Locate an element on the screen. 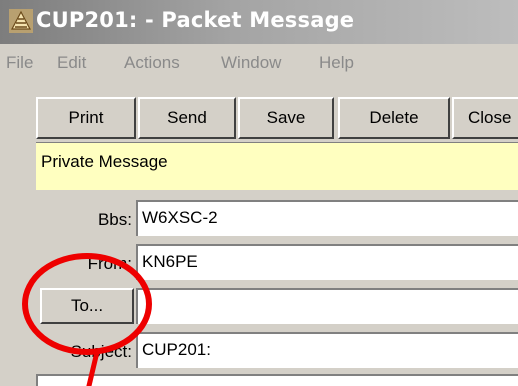 This screenshot has height=386, width=518. to-field is located at coordinates (327, 306).